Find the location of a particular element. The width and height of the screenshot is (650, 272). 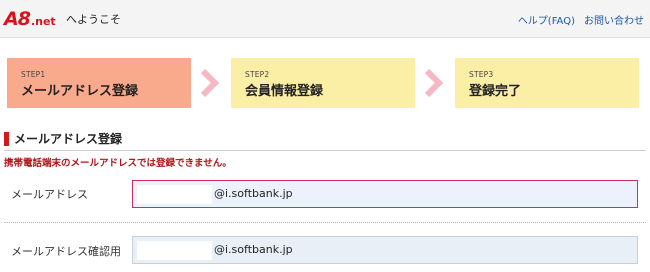

step-3-title: 登録完了 is located at coordinates (495, 91).